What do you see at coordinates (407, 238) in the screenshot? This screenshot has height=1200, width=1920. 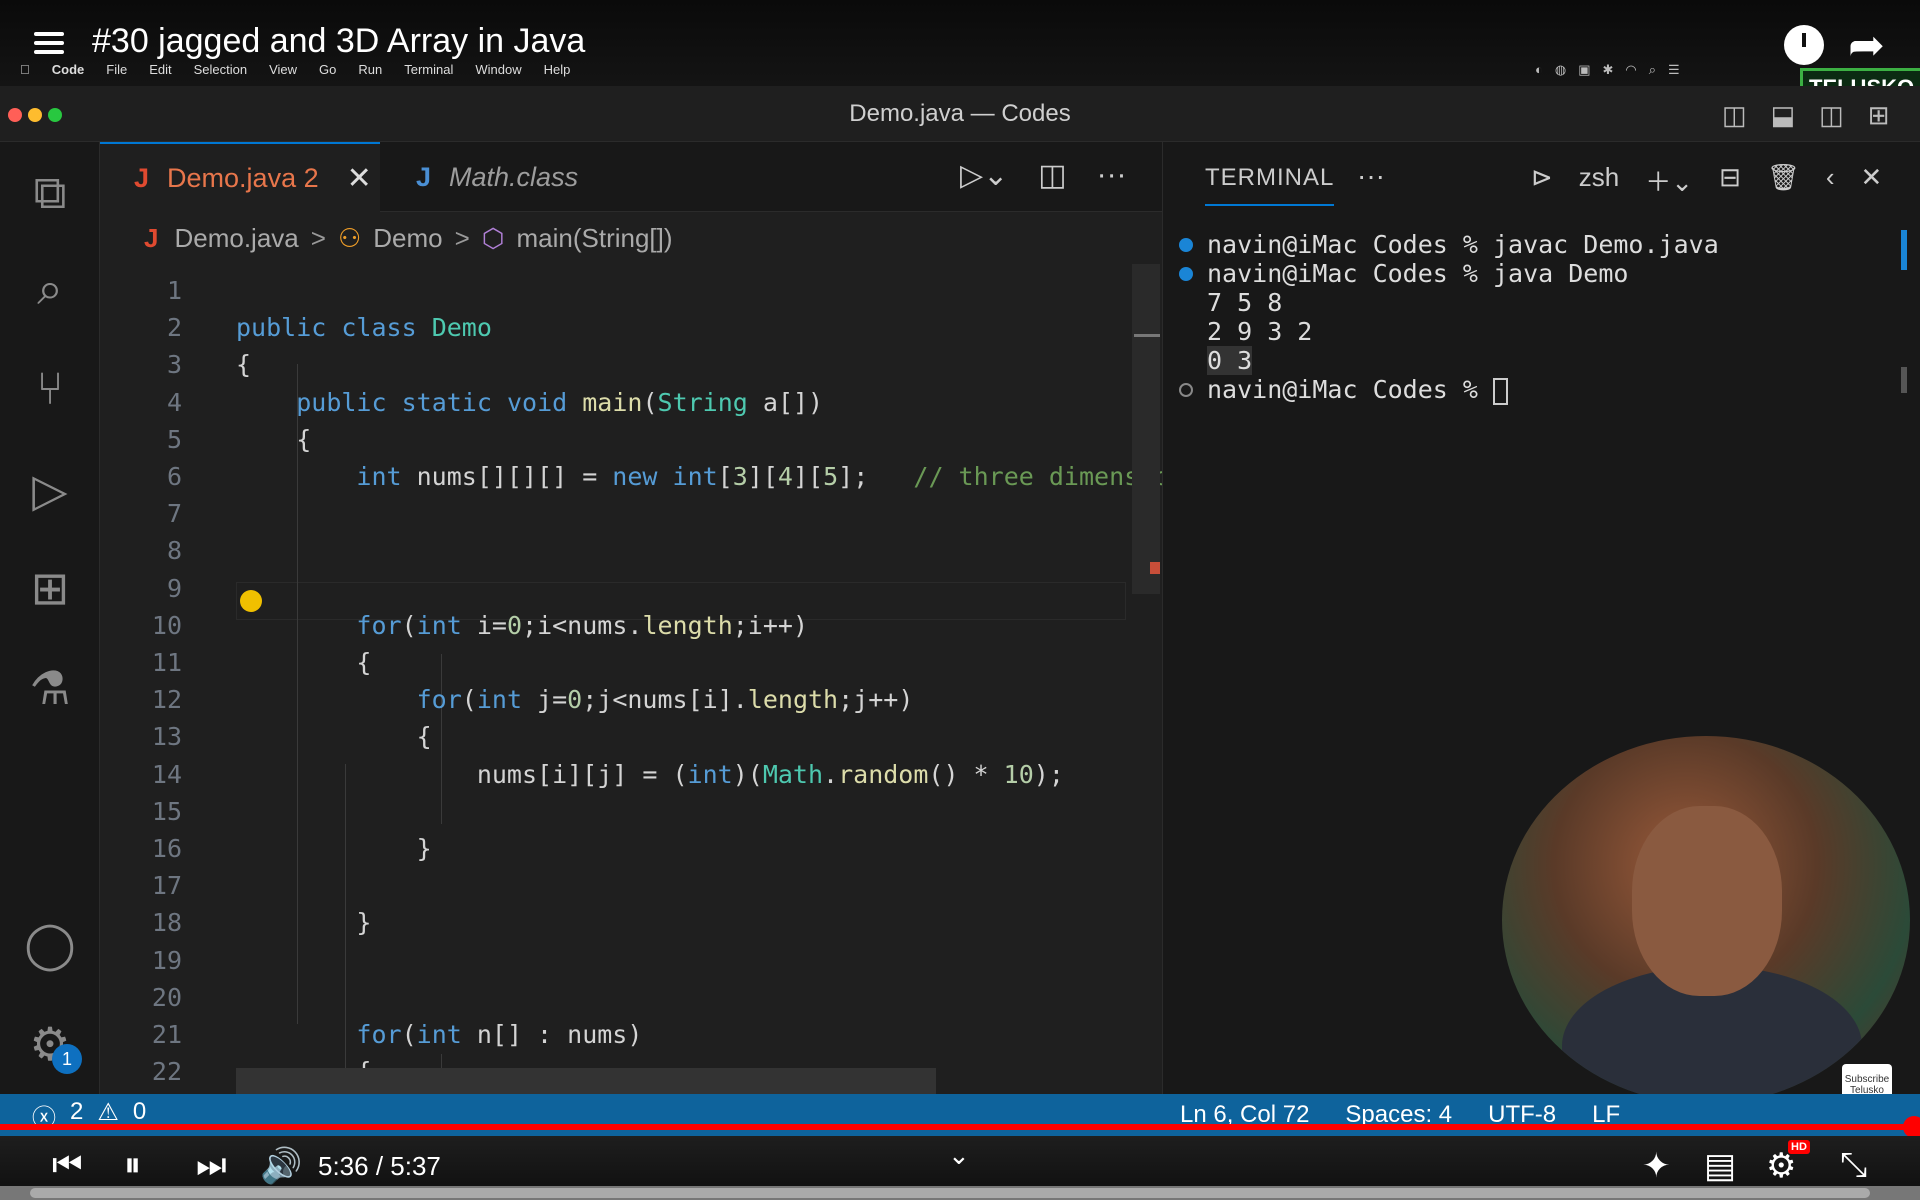 I see `breadcrumb-class: Demo` at bounding box center [407, 238].